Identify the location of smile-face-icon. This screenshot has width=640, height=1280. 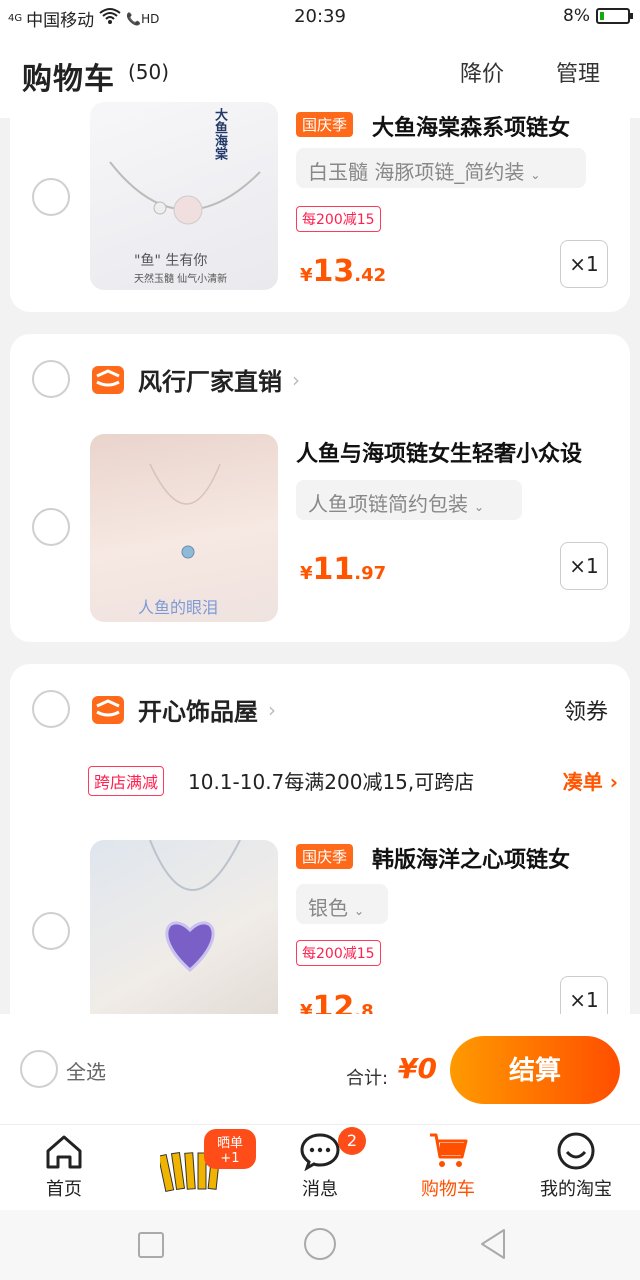
(576, 1151).